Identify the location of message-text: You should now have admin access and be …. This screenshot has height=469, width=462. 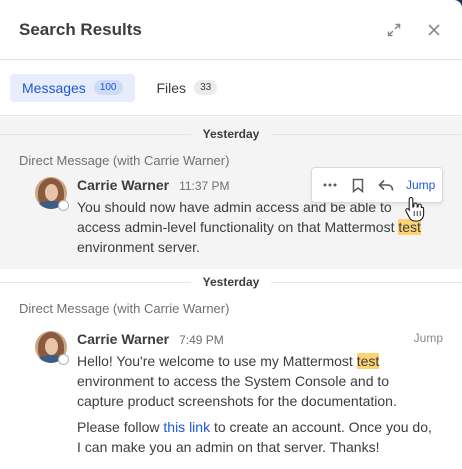
(258, 227).